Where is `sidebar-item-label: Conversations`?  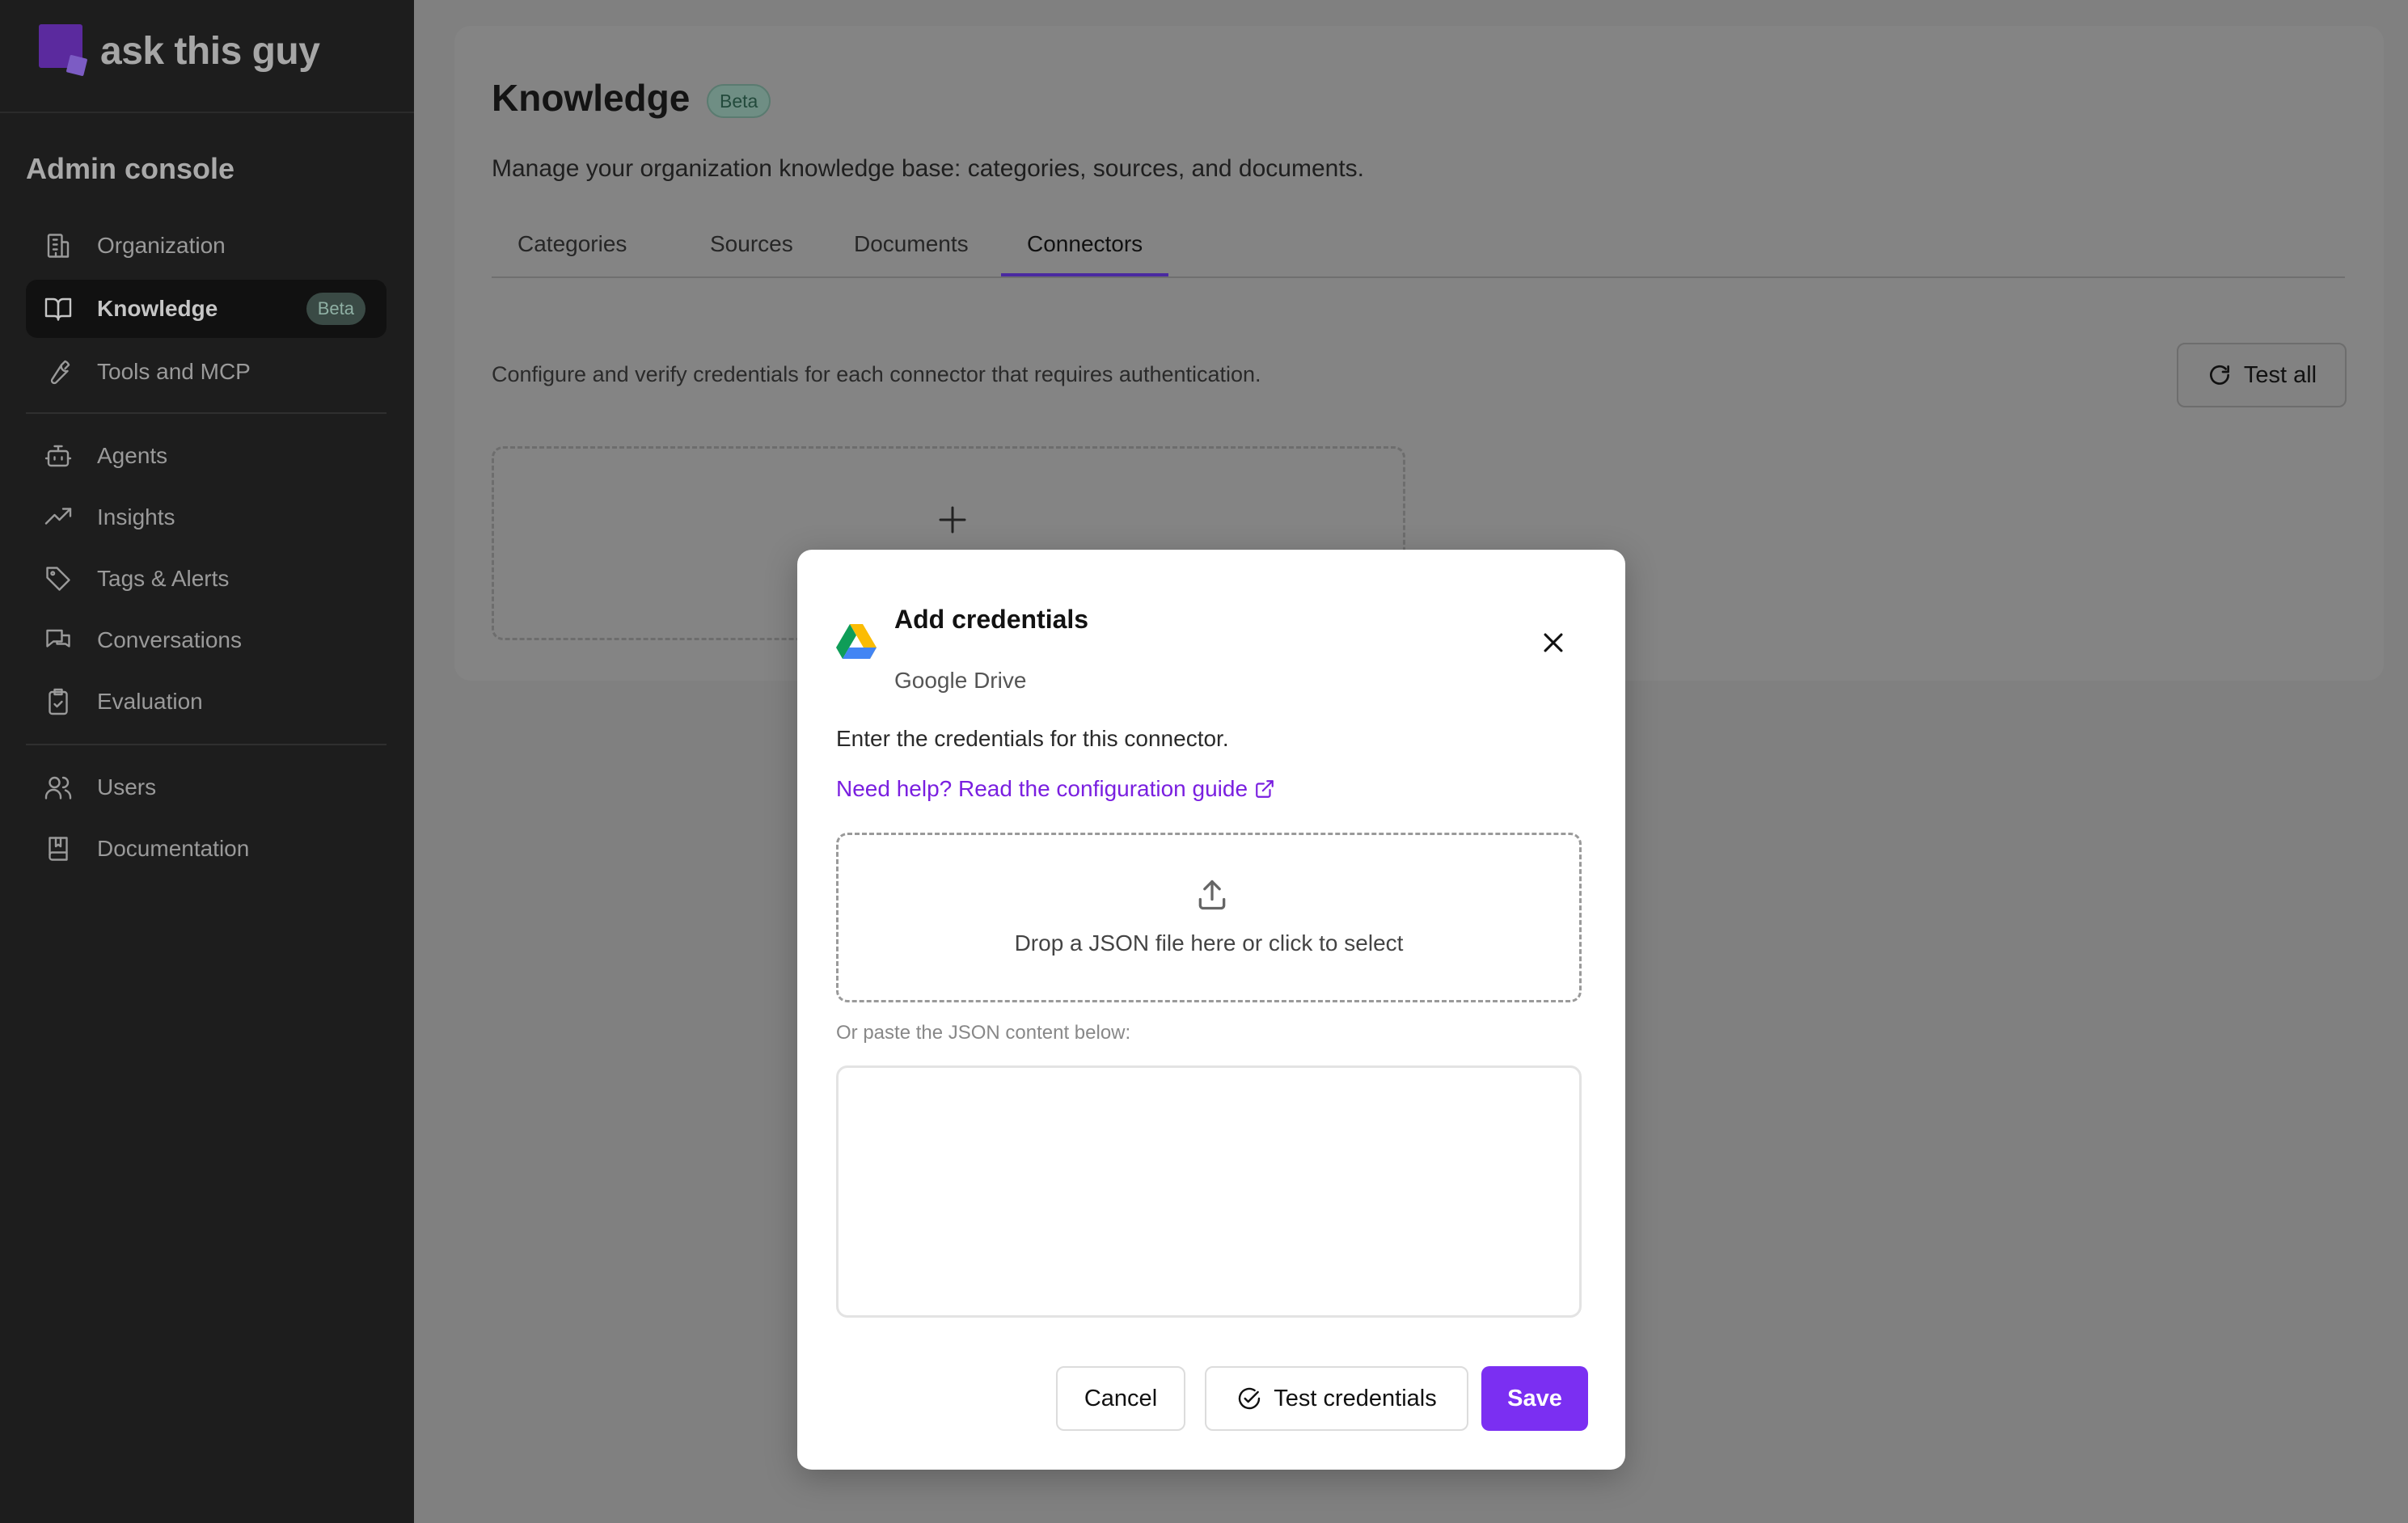
sidebar-item-label: Conversations is located at coordinates (169, 639).